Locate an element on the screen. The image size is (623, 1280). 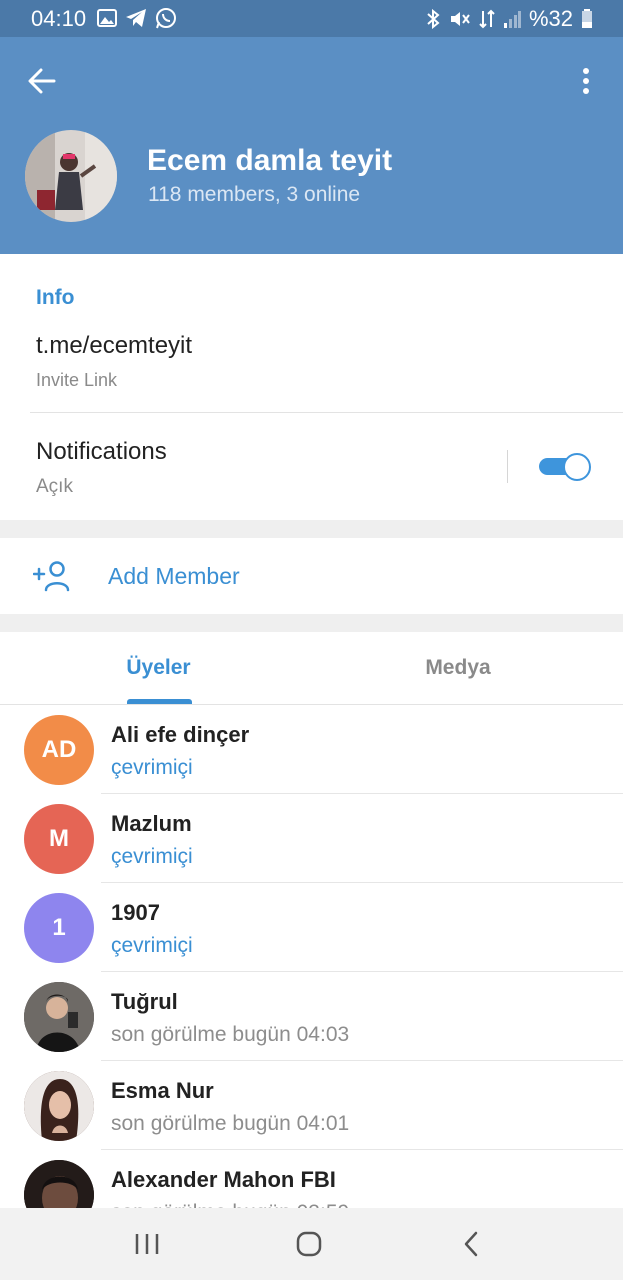
list-item: M Mazlum çevrimiçi is located at coordinates (311, 838).